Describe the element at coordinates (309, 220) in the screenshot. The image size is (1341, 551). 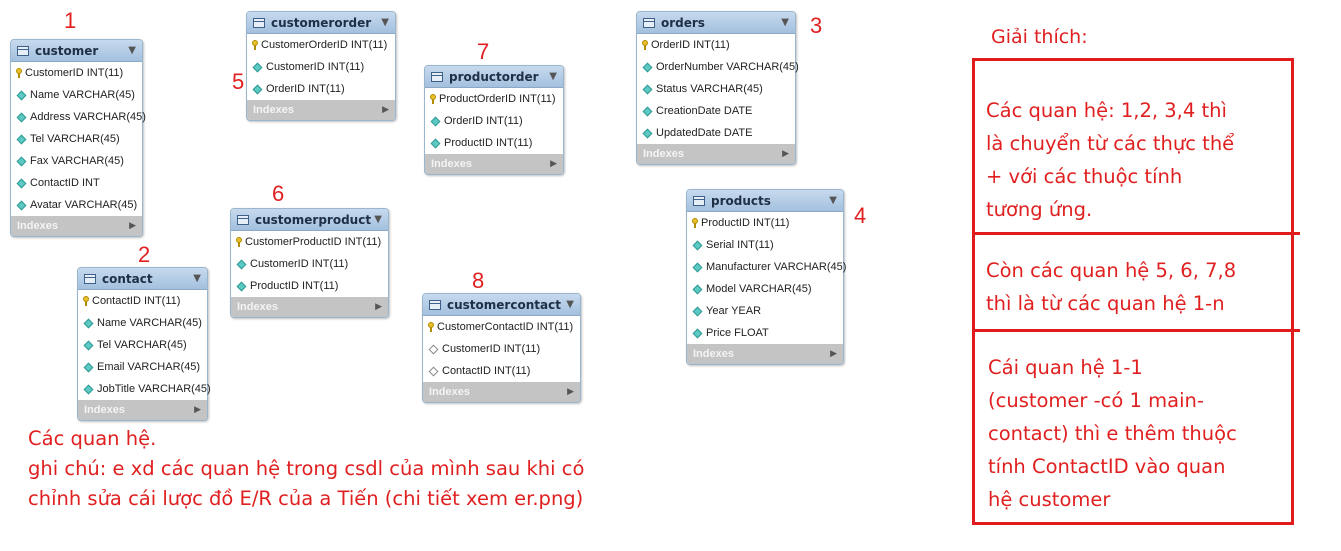
I see `table-header: customerproduct ▼` at that location.